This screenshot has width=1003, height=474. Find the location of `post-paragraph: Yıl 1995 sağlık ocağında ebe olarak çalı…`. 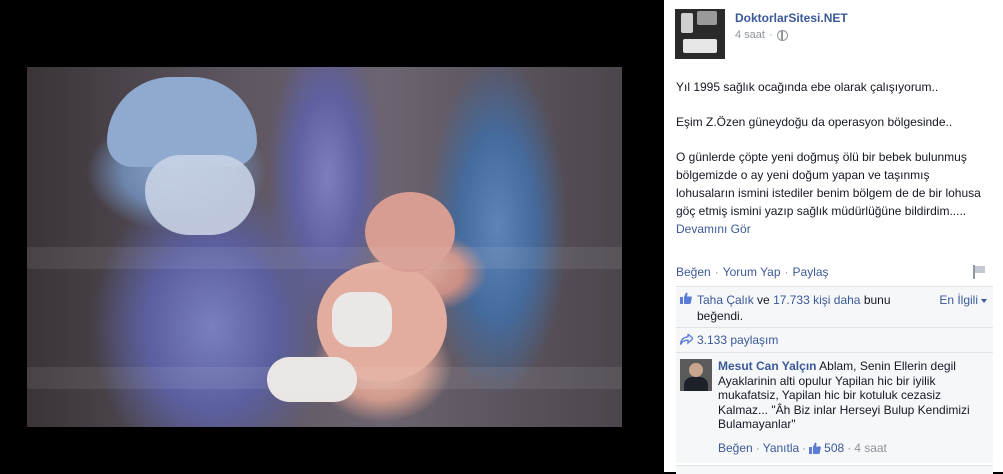

post-paragraph: Yıl 1995 sağlık ocağında ebe olarak çalı… is located at coordinates (807, 87).